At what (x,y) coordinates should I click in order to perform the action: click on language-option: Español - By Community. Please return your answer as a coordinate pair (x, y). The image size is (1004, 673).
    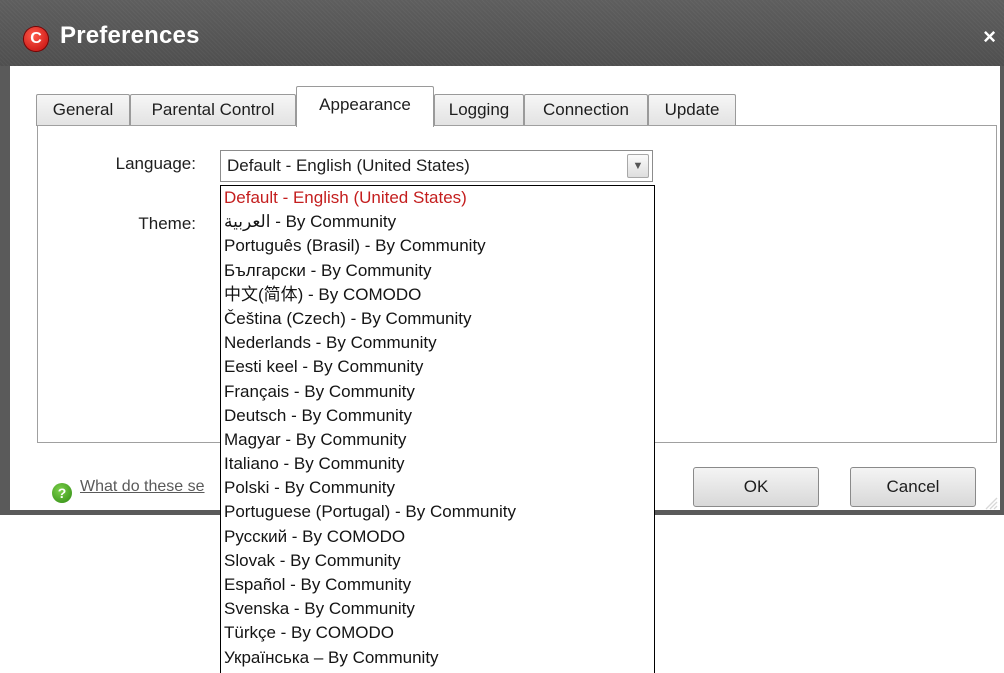
    Looking at the image, I should click on (437, 585).